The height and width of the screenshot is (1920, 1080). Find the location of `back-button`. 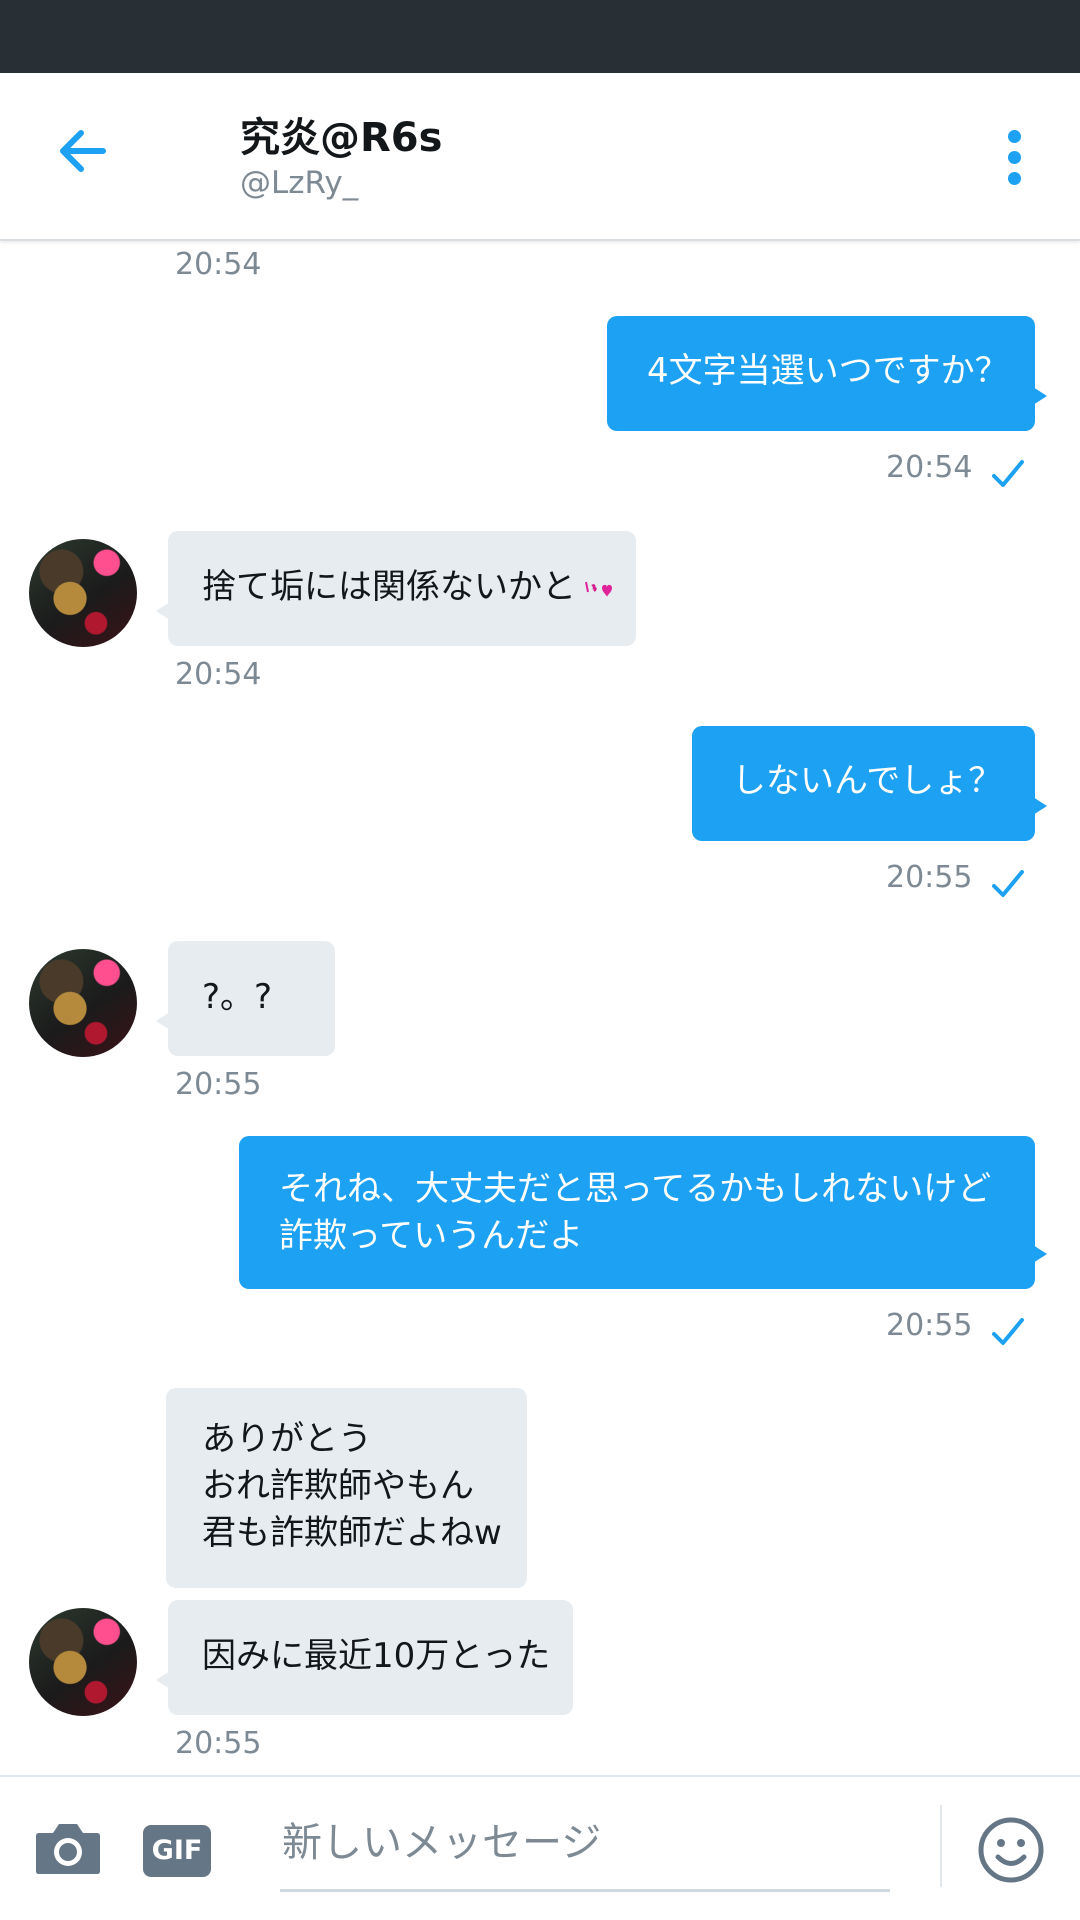

back-button is located at coordinates (85, 151).